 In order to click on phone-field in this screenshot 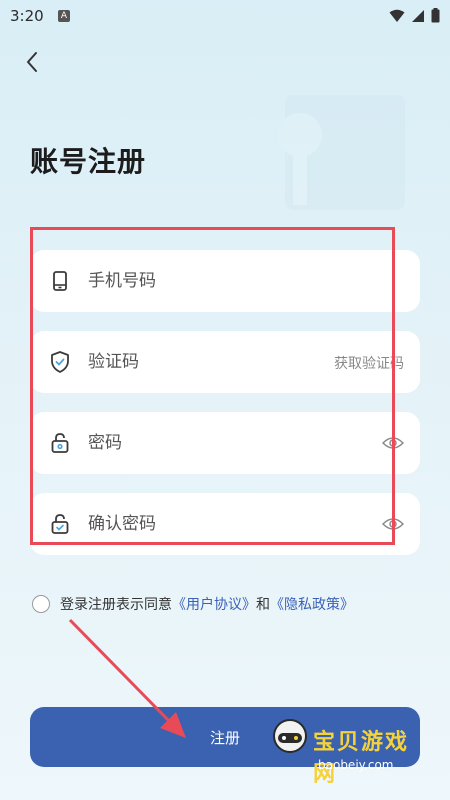, I will do `click(225, 281)`.